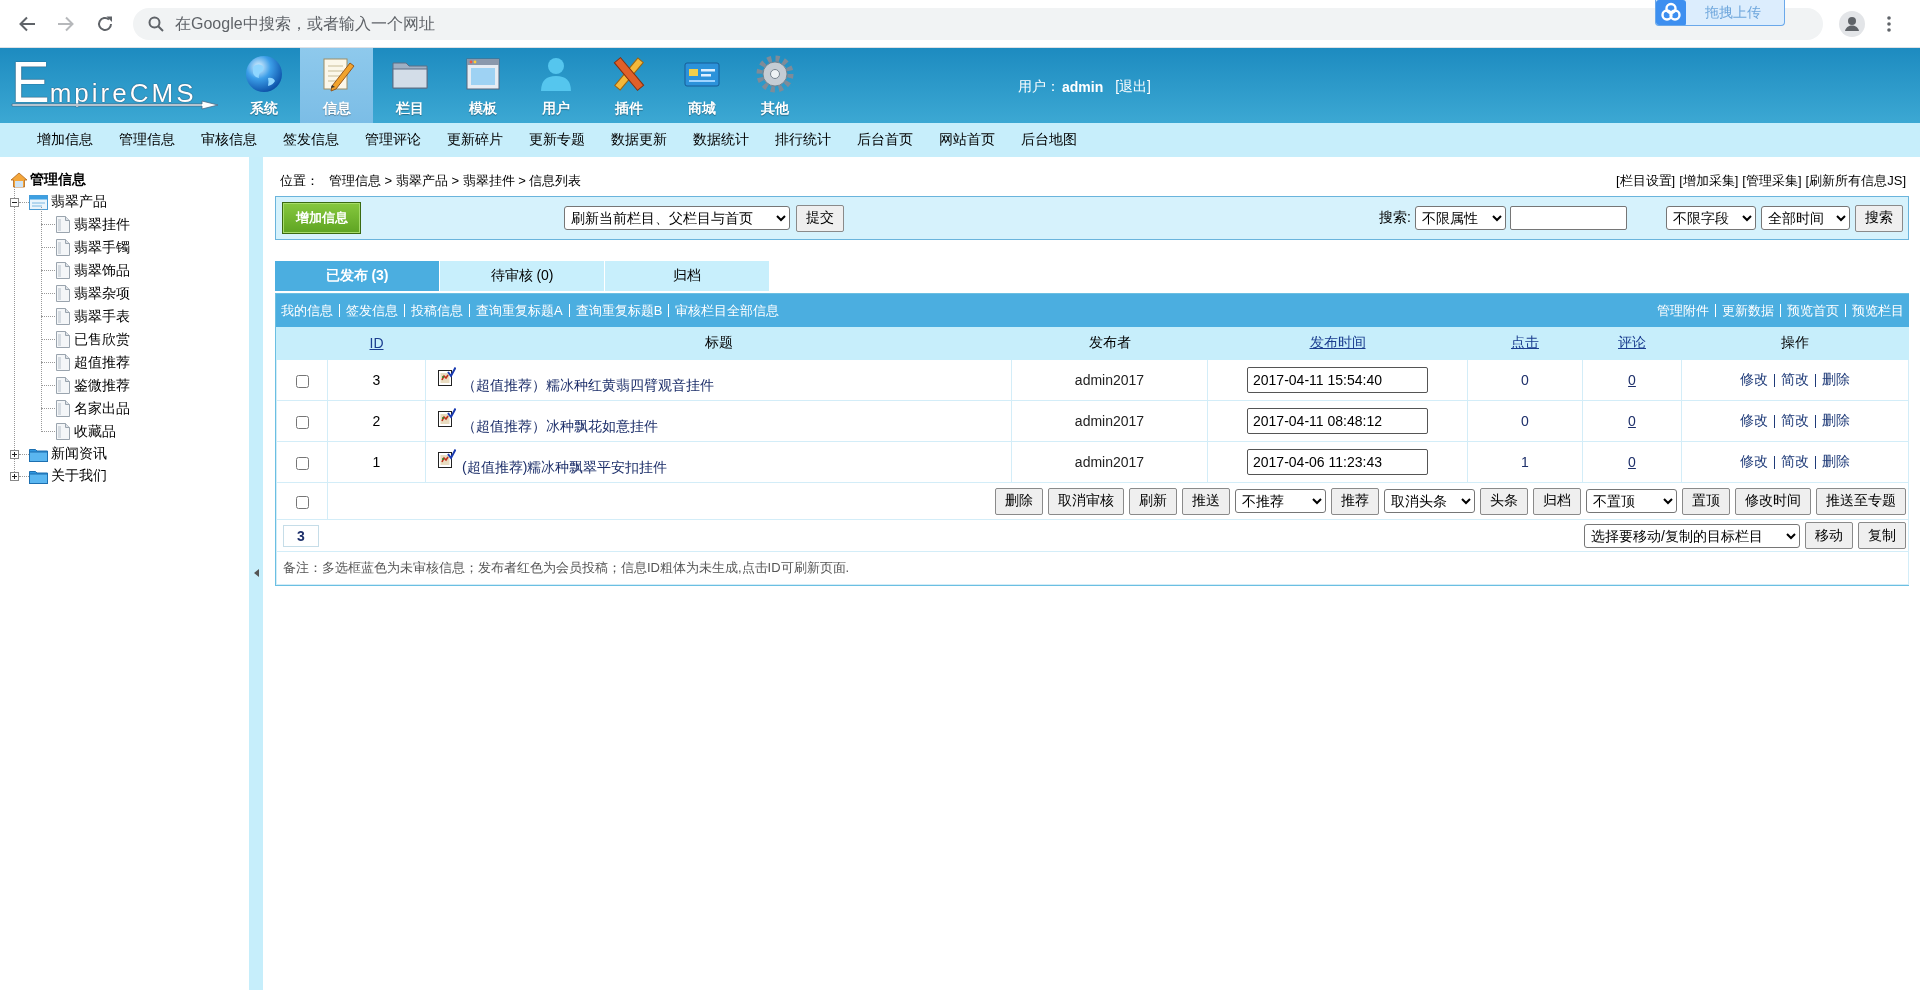  I want to click on menu-link: 审核信息, so click(229, 140).